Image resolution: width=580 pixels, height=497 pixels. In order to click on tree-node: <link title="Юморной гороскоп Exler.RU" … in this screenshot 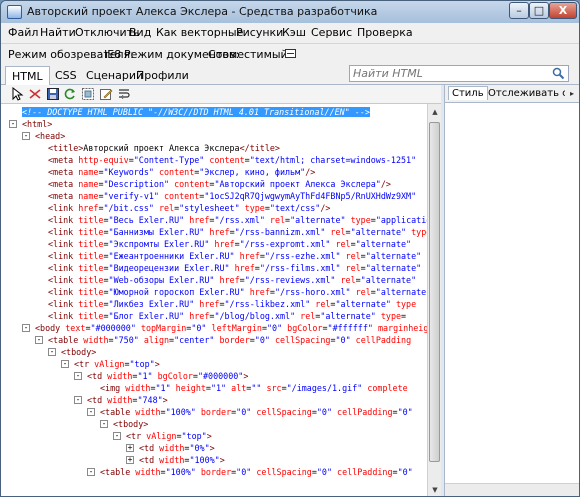, I will do `click(239, 292)`.